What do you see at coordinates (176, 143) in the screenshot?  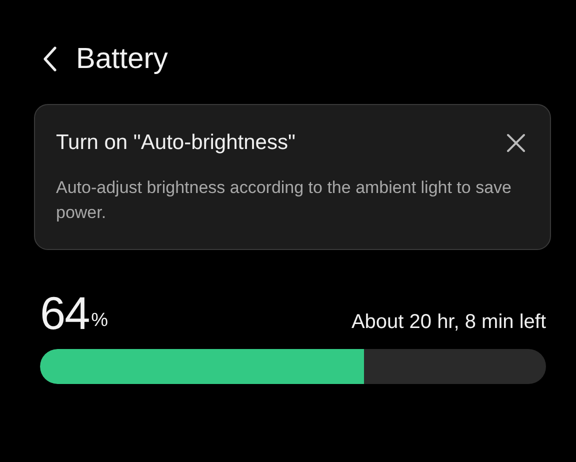 I see `tip-title: Turn on "Auto-brightness"` at bounding box center [176, 143].